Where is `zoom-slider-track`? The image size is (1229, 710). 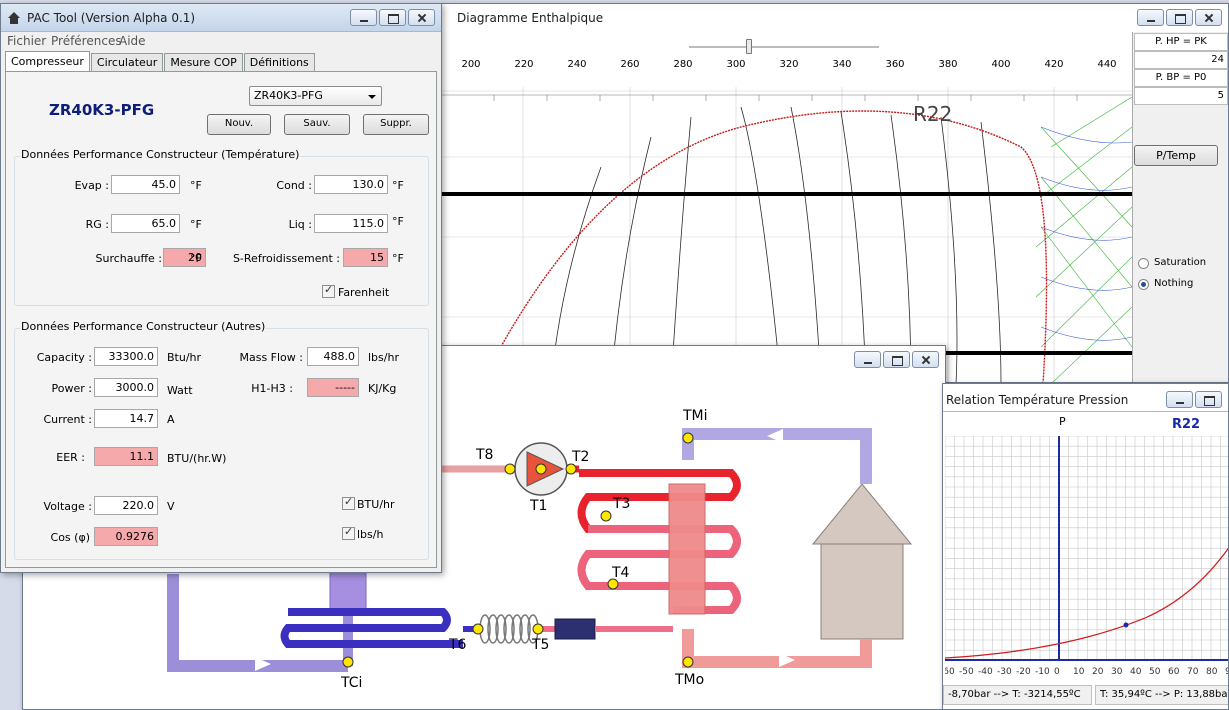 zoom-slider-track is located at coordinates (784, 47).